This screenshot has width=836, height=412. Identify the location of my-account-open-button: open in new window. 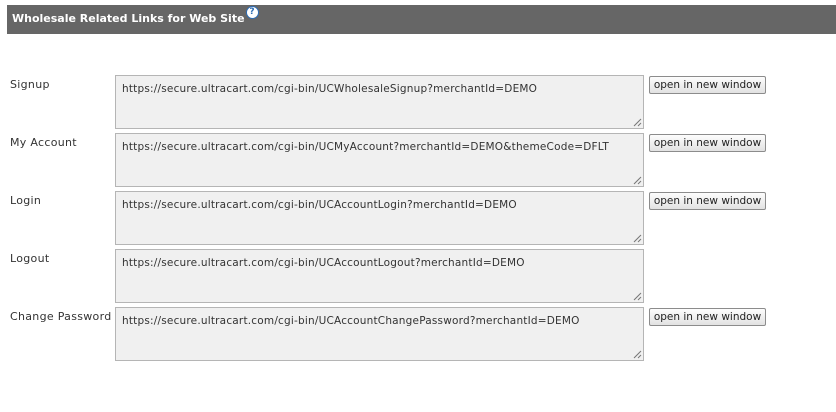
(707, 143).